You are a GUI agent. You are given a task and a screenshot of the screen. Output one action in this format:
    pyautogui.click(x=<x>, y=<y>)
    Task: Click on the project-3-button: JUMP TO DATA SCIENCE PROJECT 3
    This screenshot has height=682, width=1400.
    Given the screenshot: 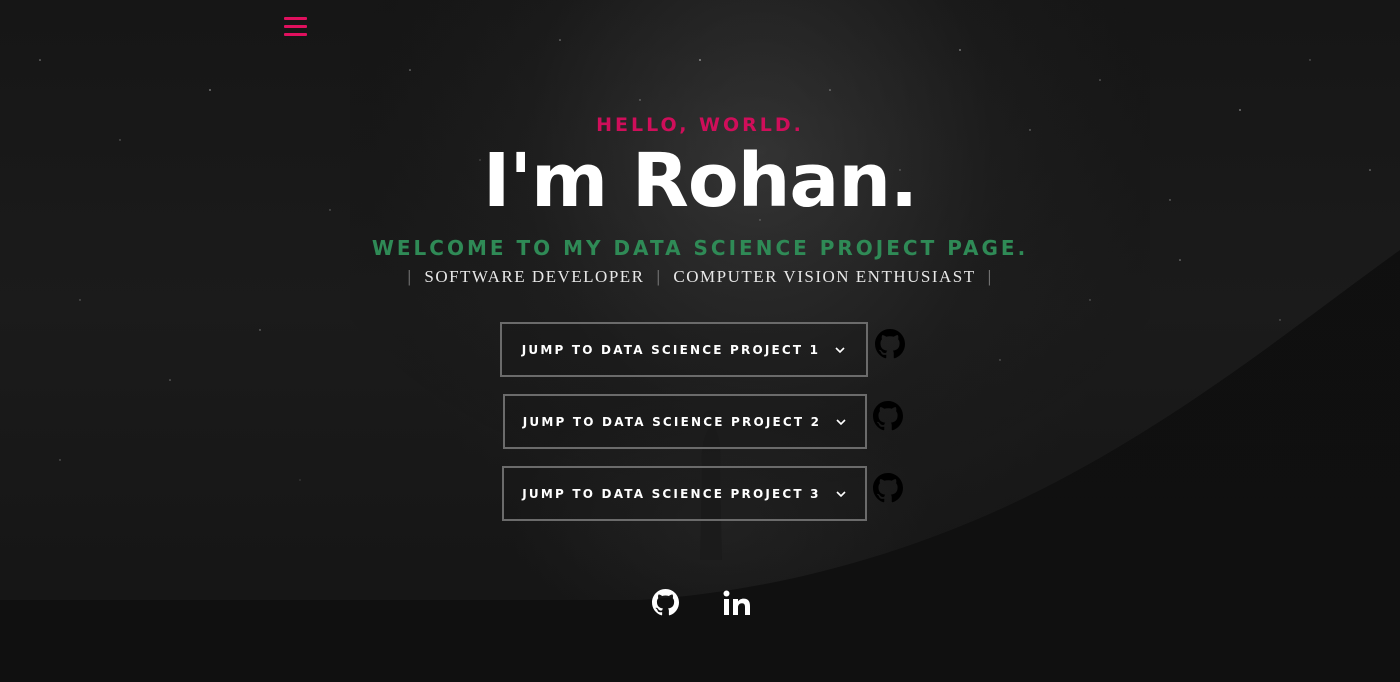 What is the action you would take?
    pyautogui.click(x=684, y=493)
    